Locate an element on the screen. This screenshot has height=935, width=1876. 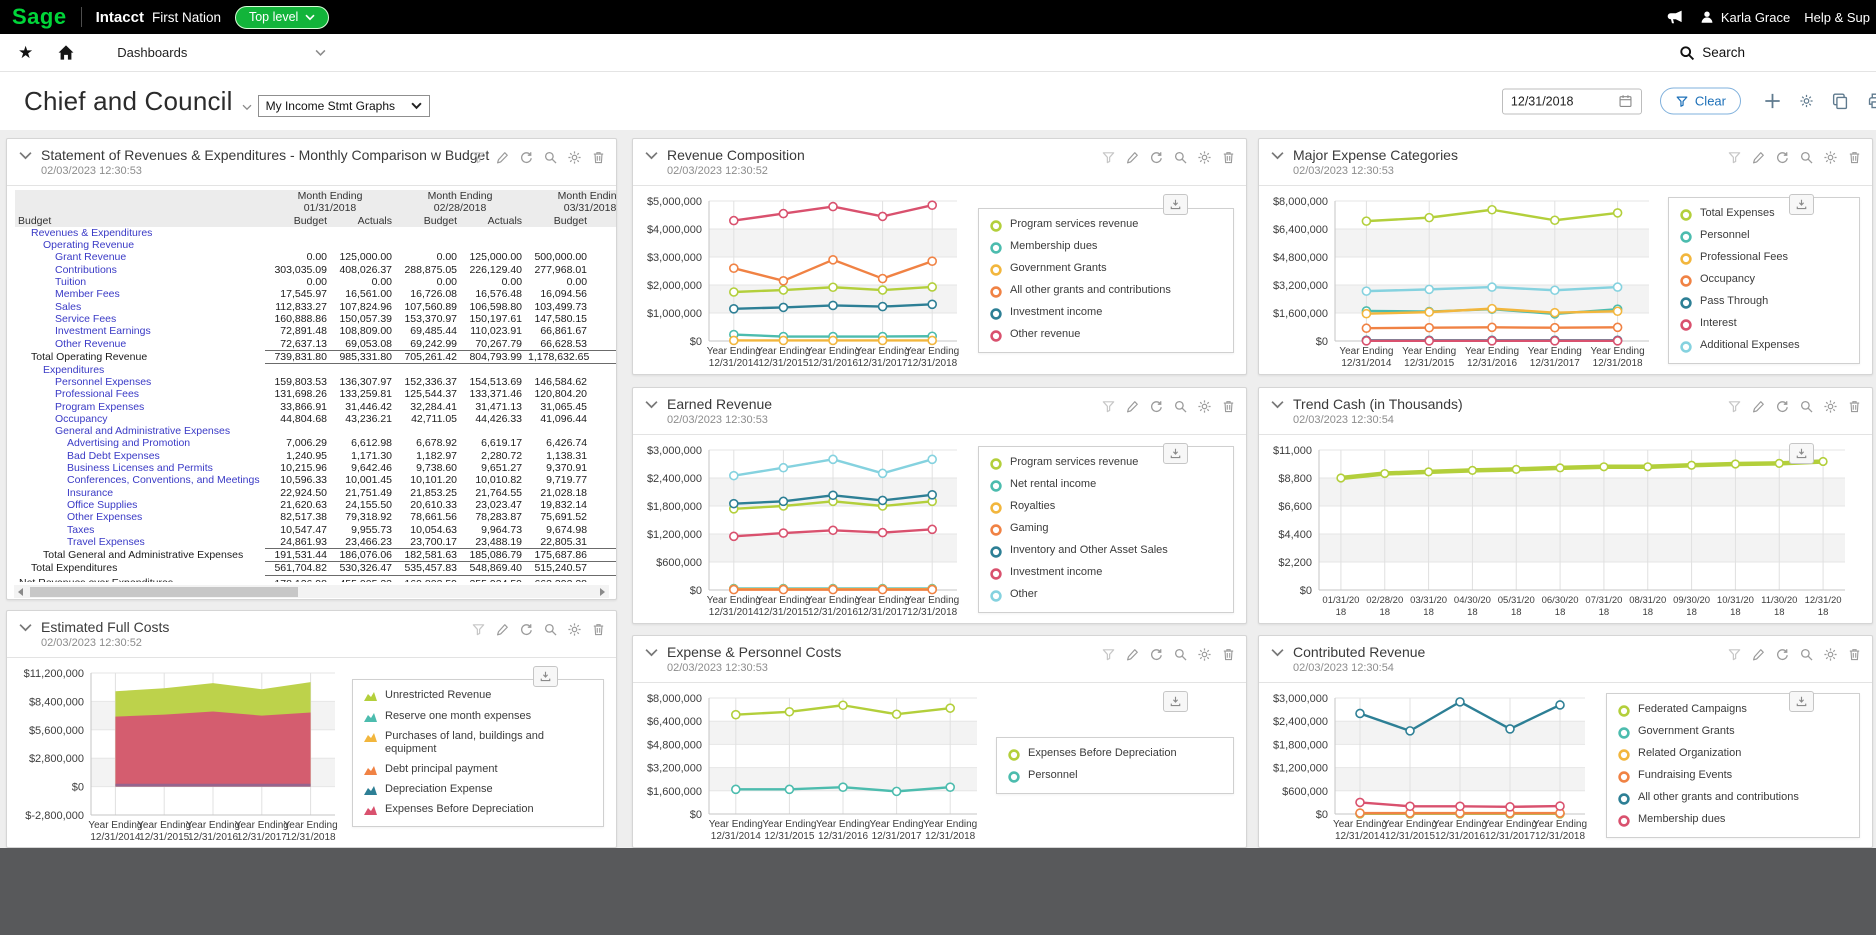
search-button: Search is located at coordinates (1712, 53).